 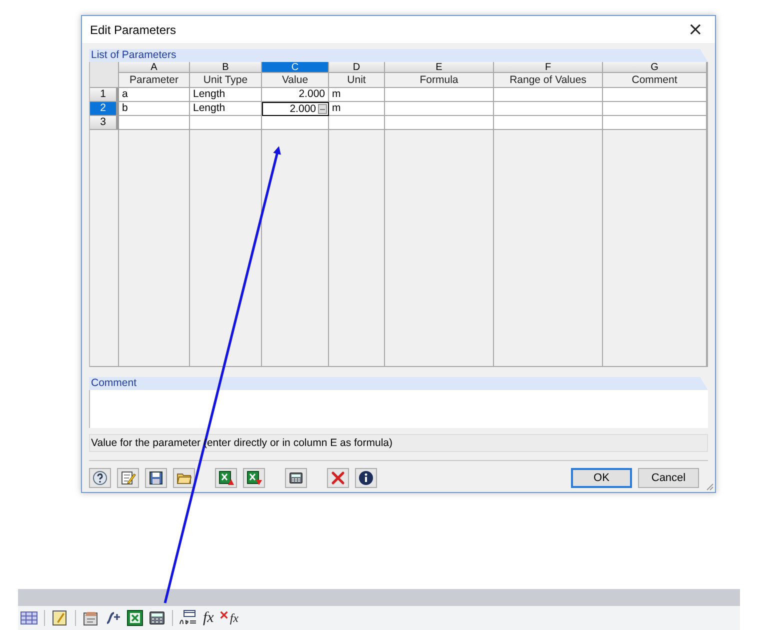 I want to click on save-icon, so click(x=156, y=478).